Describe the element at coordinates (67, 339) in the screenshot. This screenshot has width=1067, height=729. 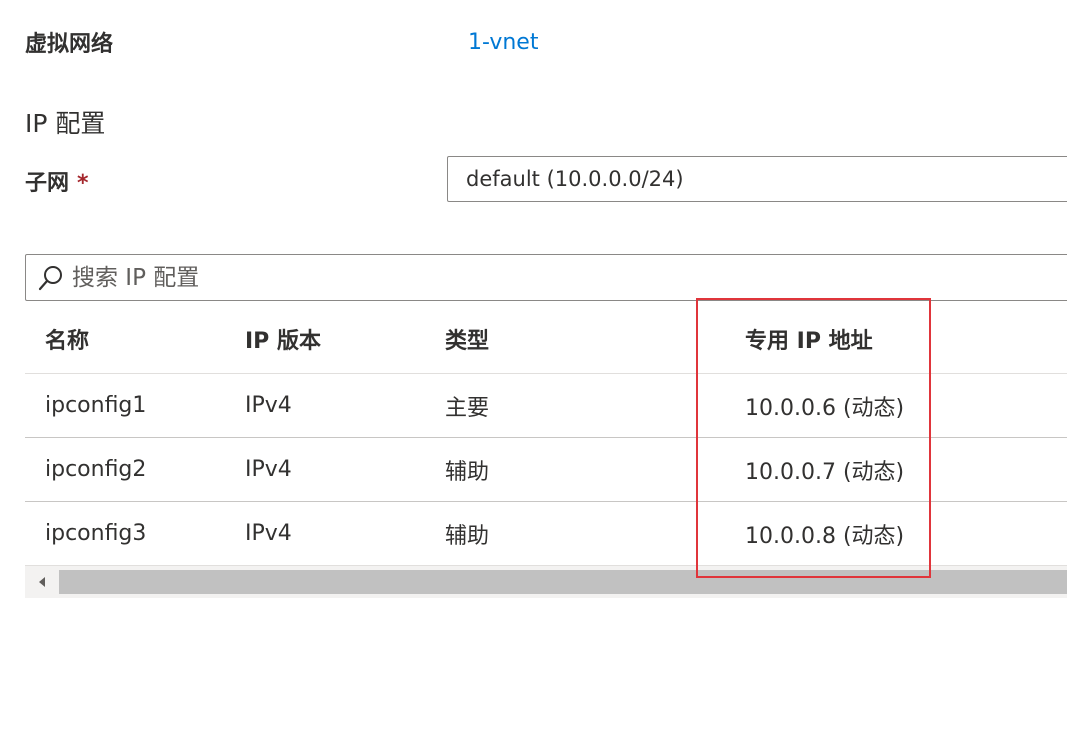
I see `column-header-name: 名称` at that location.